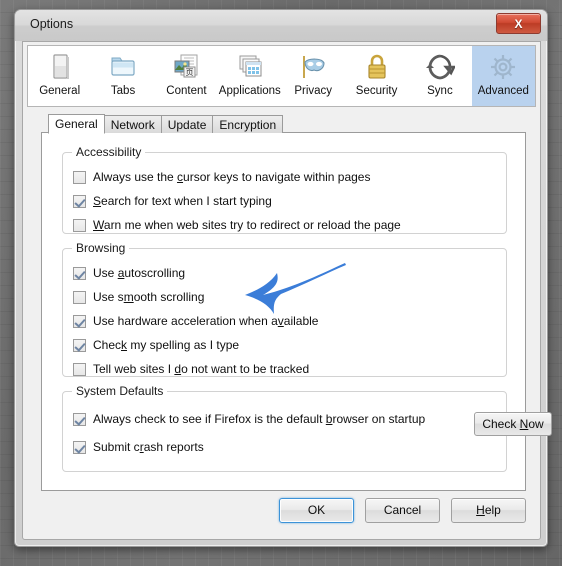 The width and height of the screenshot is (562, 566). I want to click on security-padlock-icon, so click(377, 67).